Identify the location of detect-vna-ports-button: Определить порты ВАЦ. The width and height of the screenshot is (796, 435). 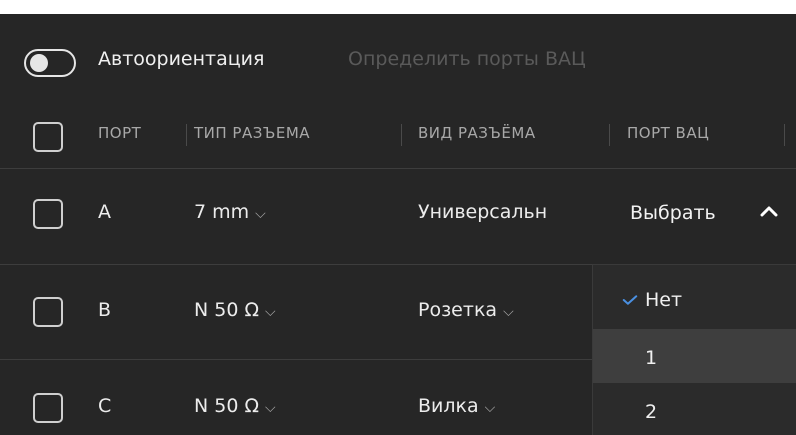
(467, 59).